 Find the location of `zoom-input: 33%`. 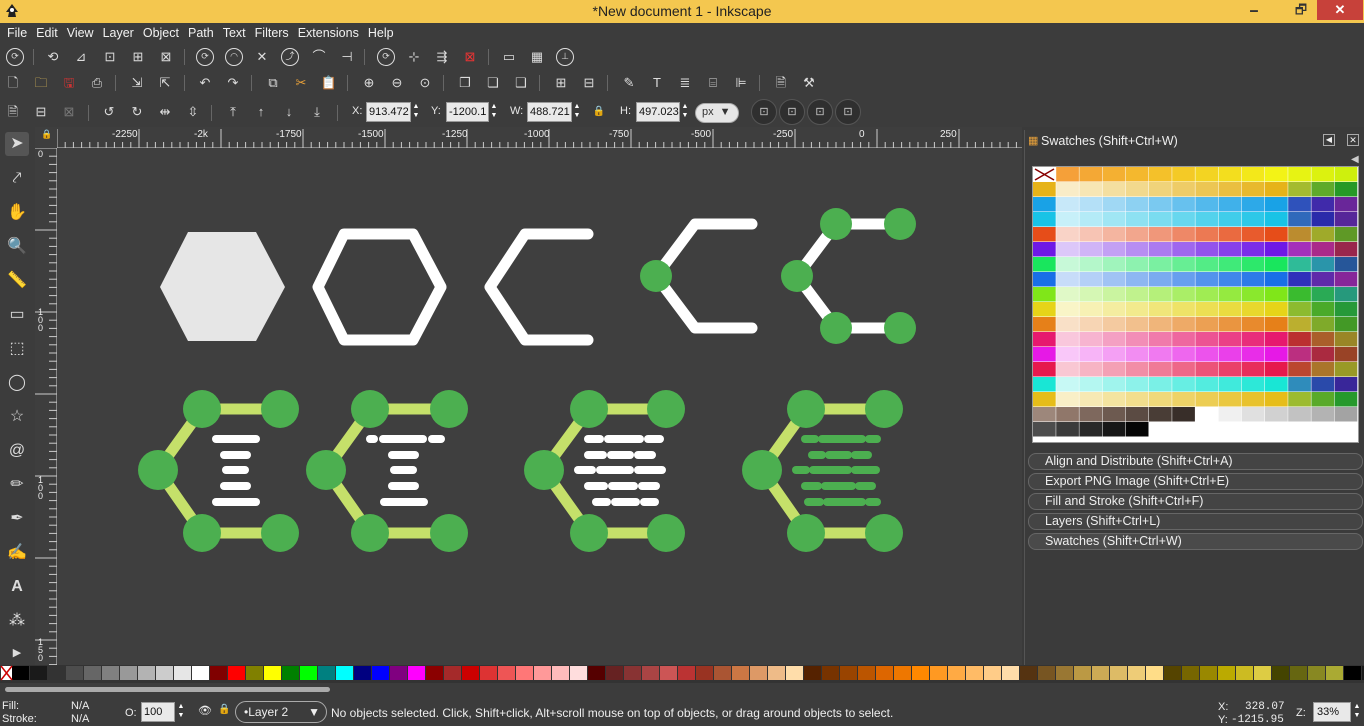

zoom-input: 33% is located at coordinates (1332, 712).